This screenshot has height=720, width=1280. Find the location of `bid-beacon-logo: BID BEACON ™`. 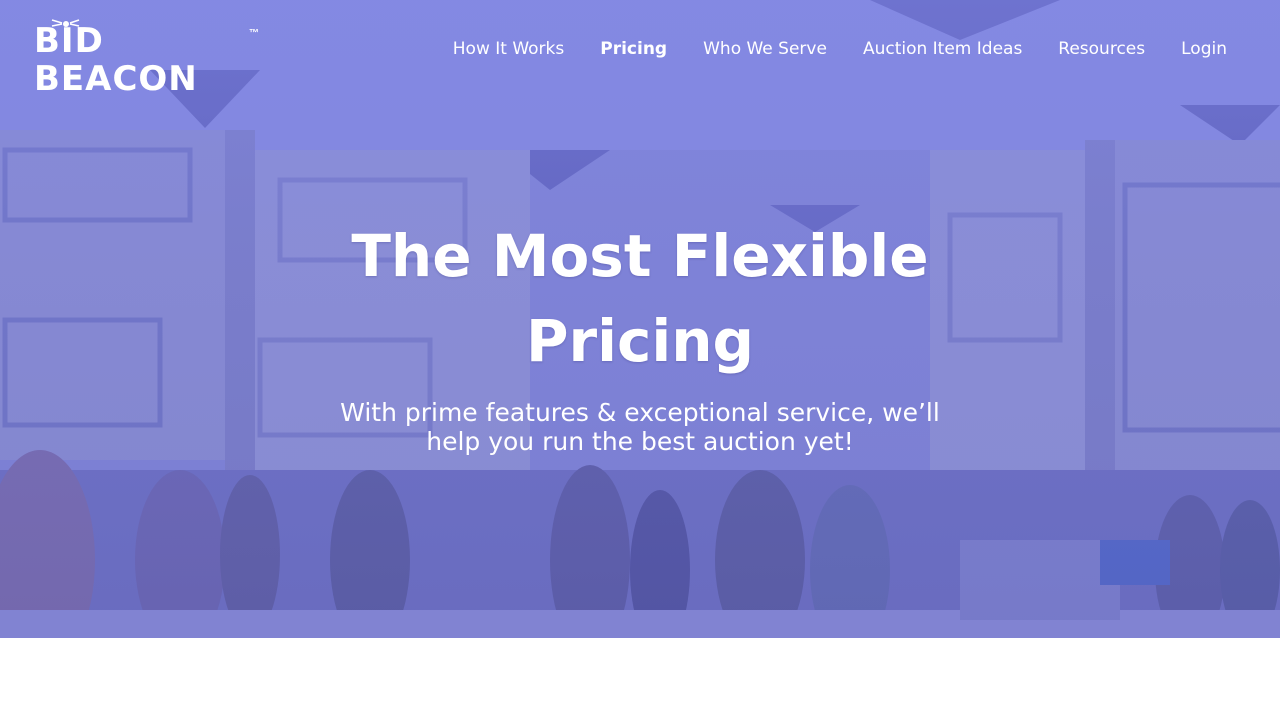

bid-beacon-logo: BID BEACON ™ is located at coordinates (148, 58).